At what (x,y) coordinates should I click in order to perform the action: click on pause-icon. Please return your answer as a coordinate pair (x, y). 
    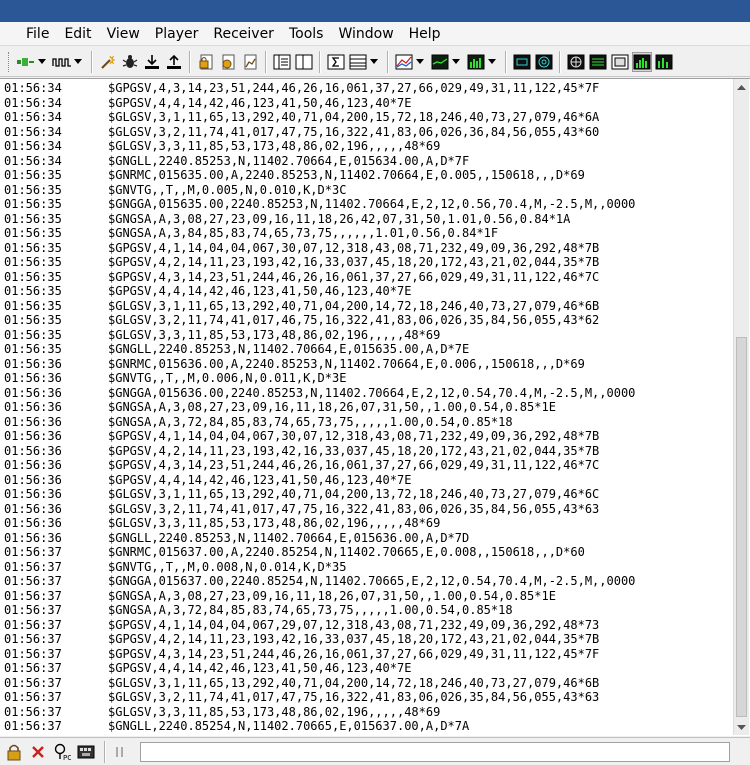
    Looking at the image, I should click on (120, 752).